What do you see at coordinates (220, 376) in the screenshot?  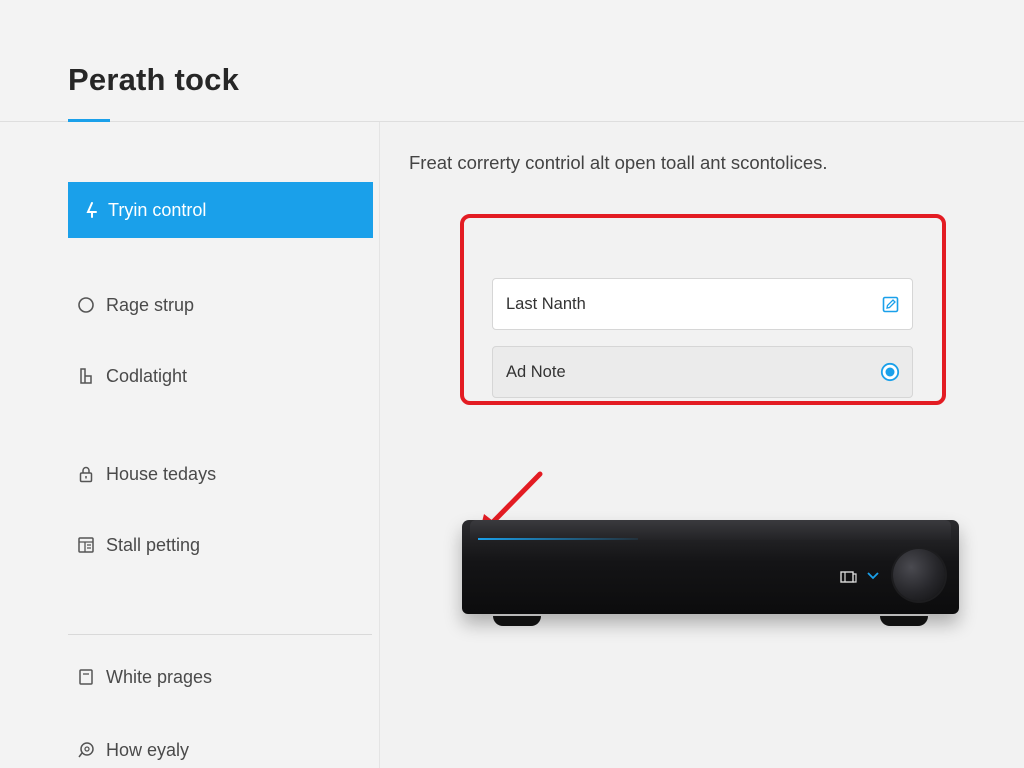 I see `sidebar-item-codlatight: Codlatight` at bounding box center [220, 376].